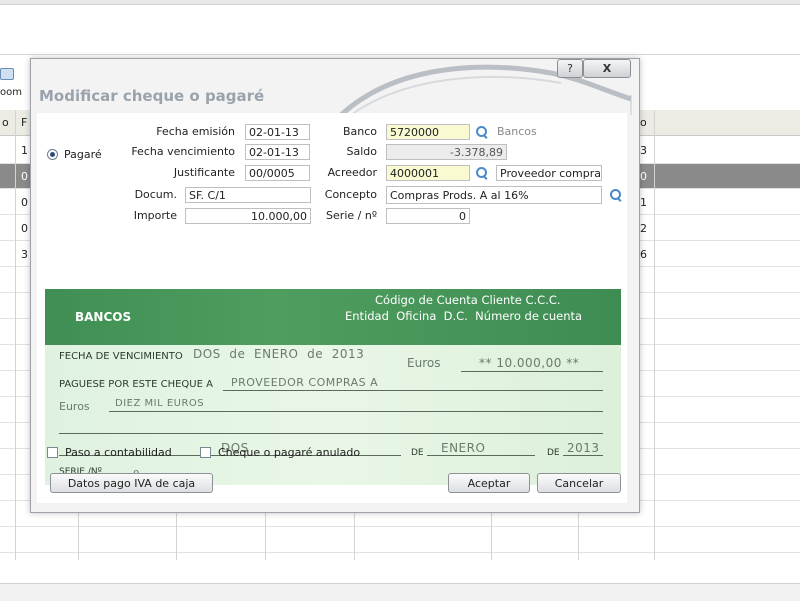  What do you see at coordinates (428, 132) in the screenshot?
I see `banco-field: 5720000` at bounding box center [428, 132].